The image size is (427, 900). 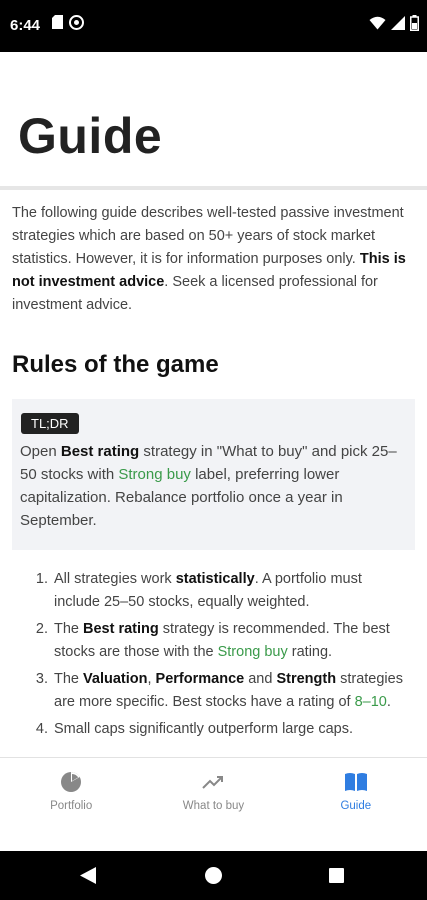 I want to click on nav-item-portfolio: Portfolio, so click(x=71, y=804).